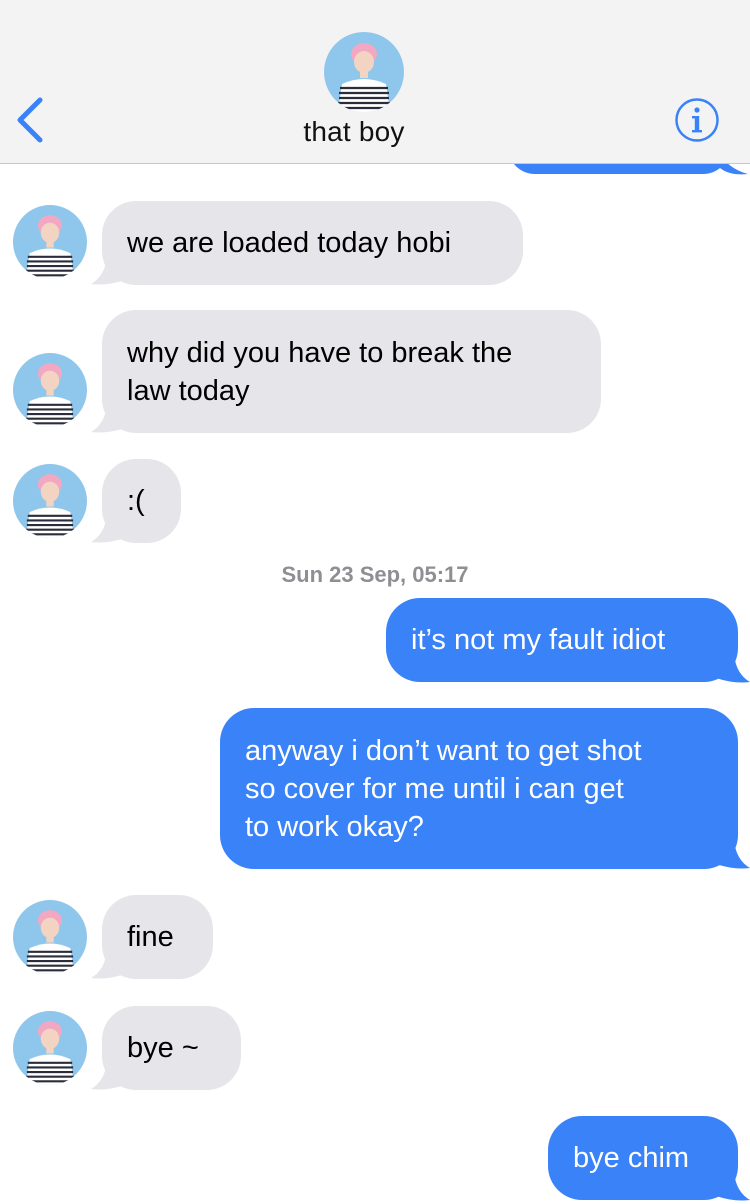  Describe the element at coordinates (631, 1158) in the screenshot. I see `message-text: bye chim` at that location.